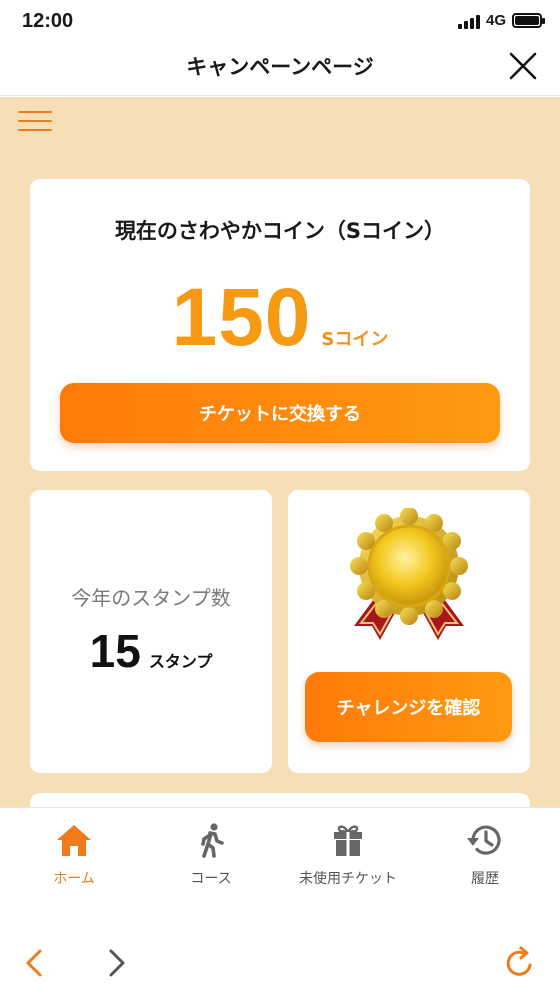  What do you see at coordinates (528, 20) in the screenshot?
I see `battery-icon` at bounding box center [528, 20].